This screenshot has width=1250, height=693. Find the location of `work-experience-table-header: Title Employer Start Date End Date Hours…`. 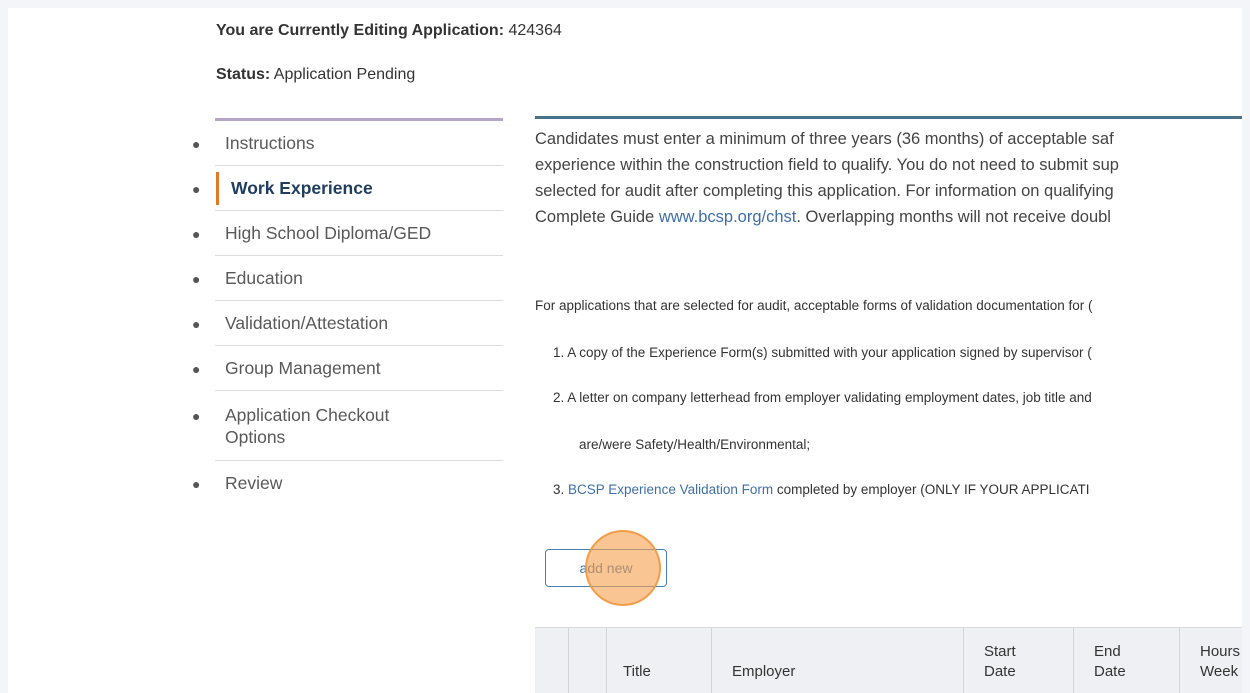

work-experience-table-header: Title Employer Start Date End Date Hours… is located at coordinates (888, 660).